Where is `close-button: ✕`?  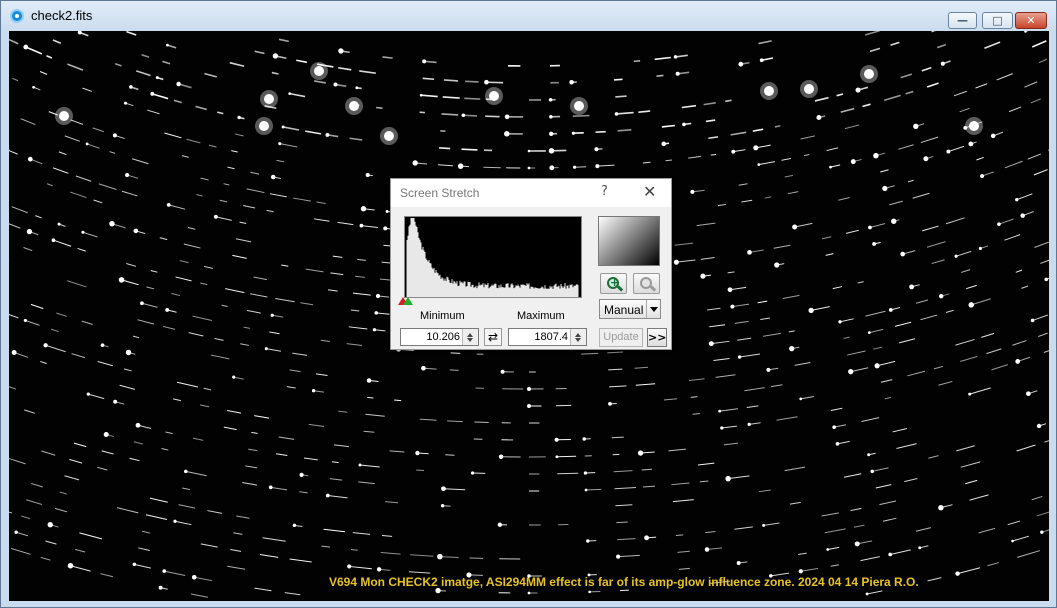 close-button: ✕ is located at coordinates (1031, 20).